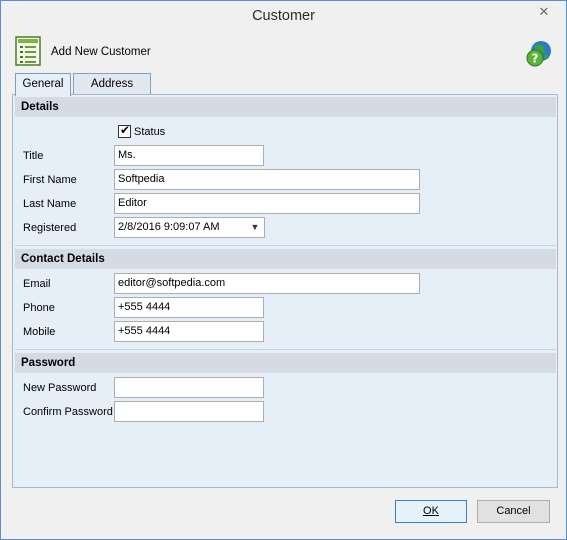  Describe the element at coordinates (285, 107) in the screenshot. I see `details-section-header: Details` at that location.